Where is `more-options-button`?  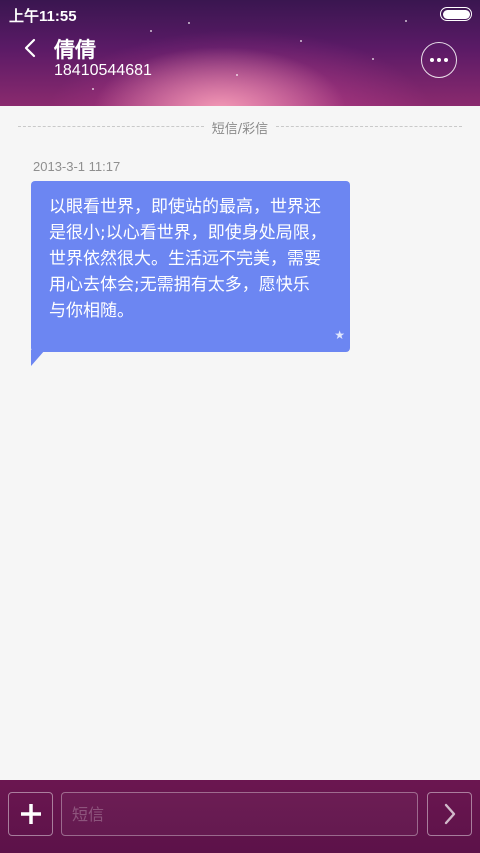 more-options-button is located at coordinates (439, 60).